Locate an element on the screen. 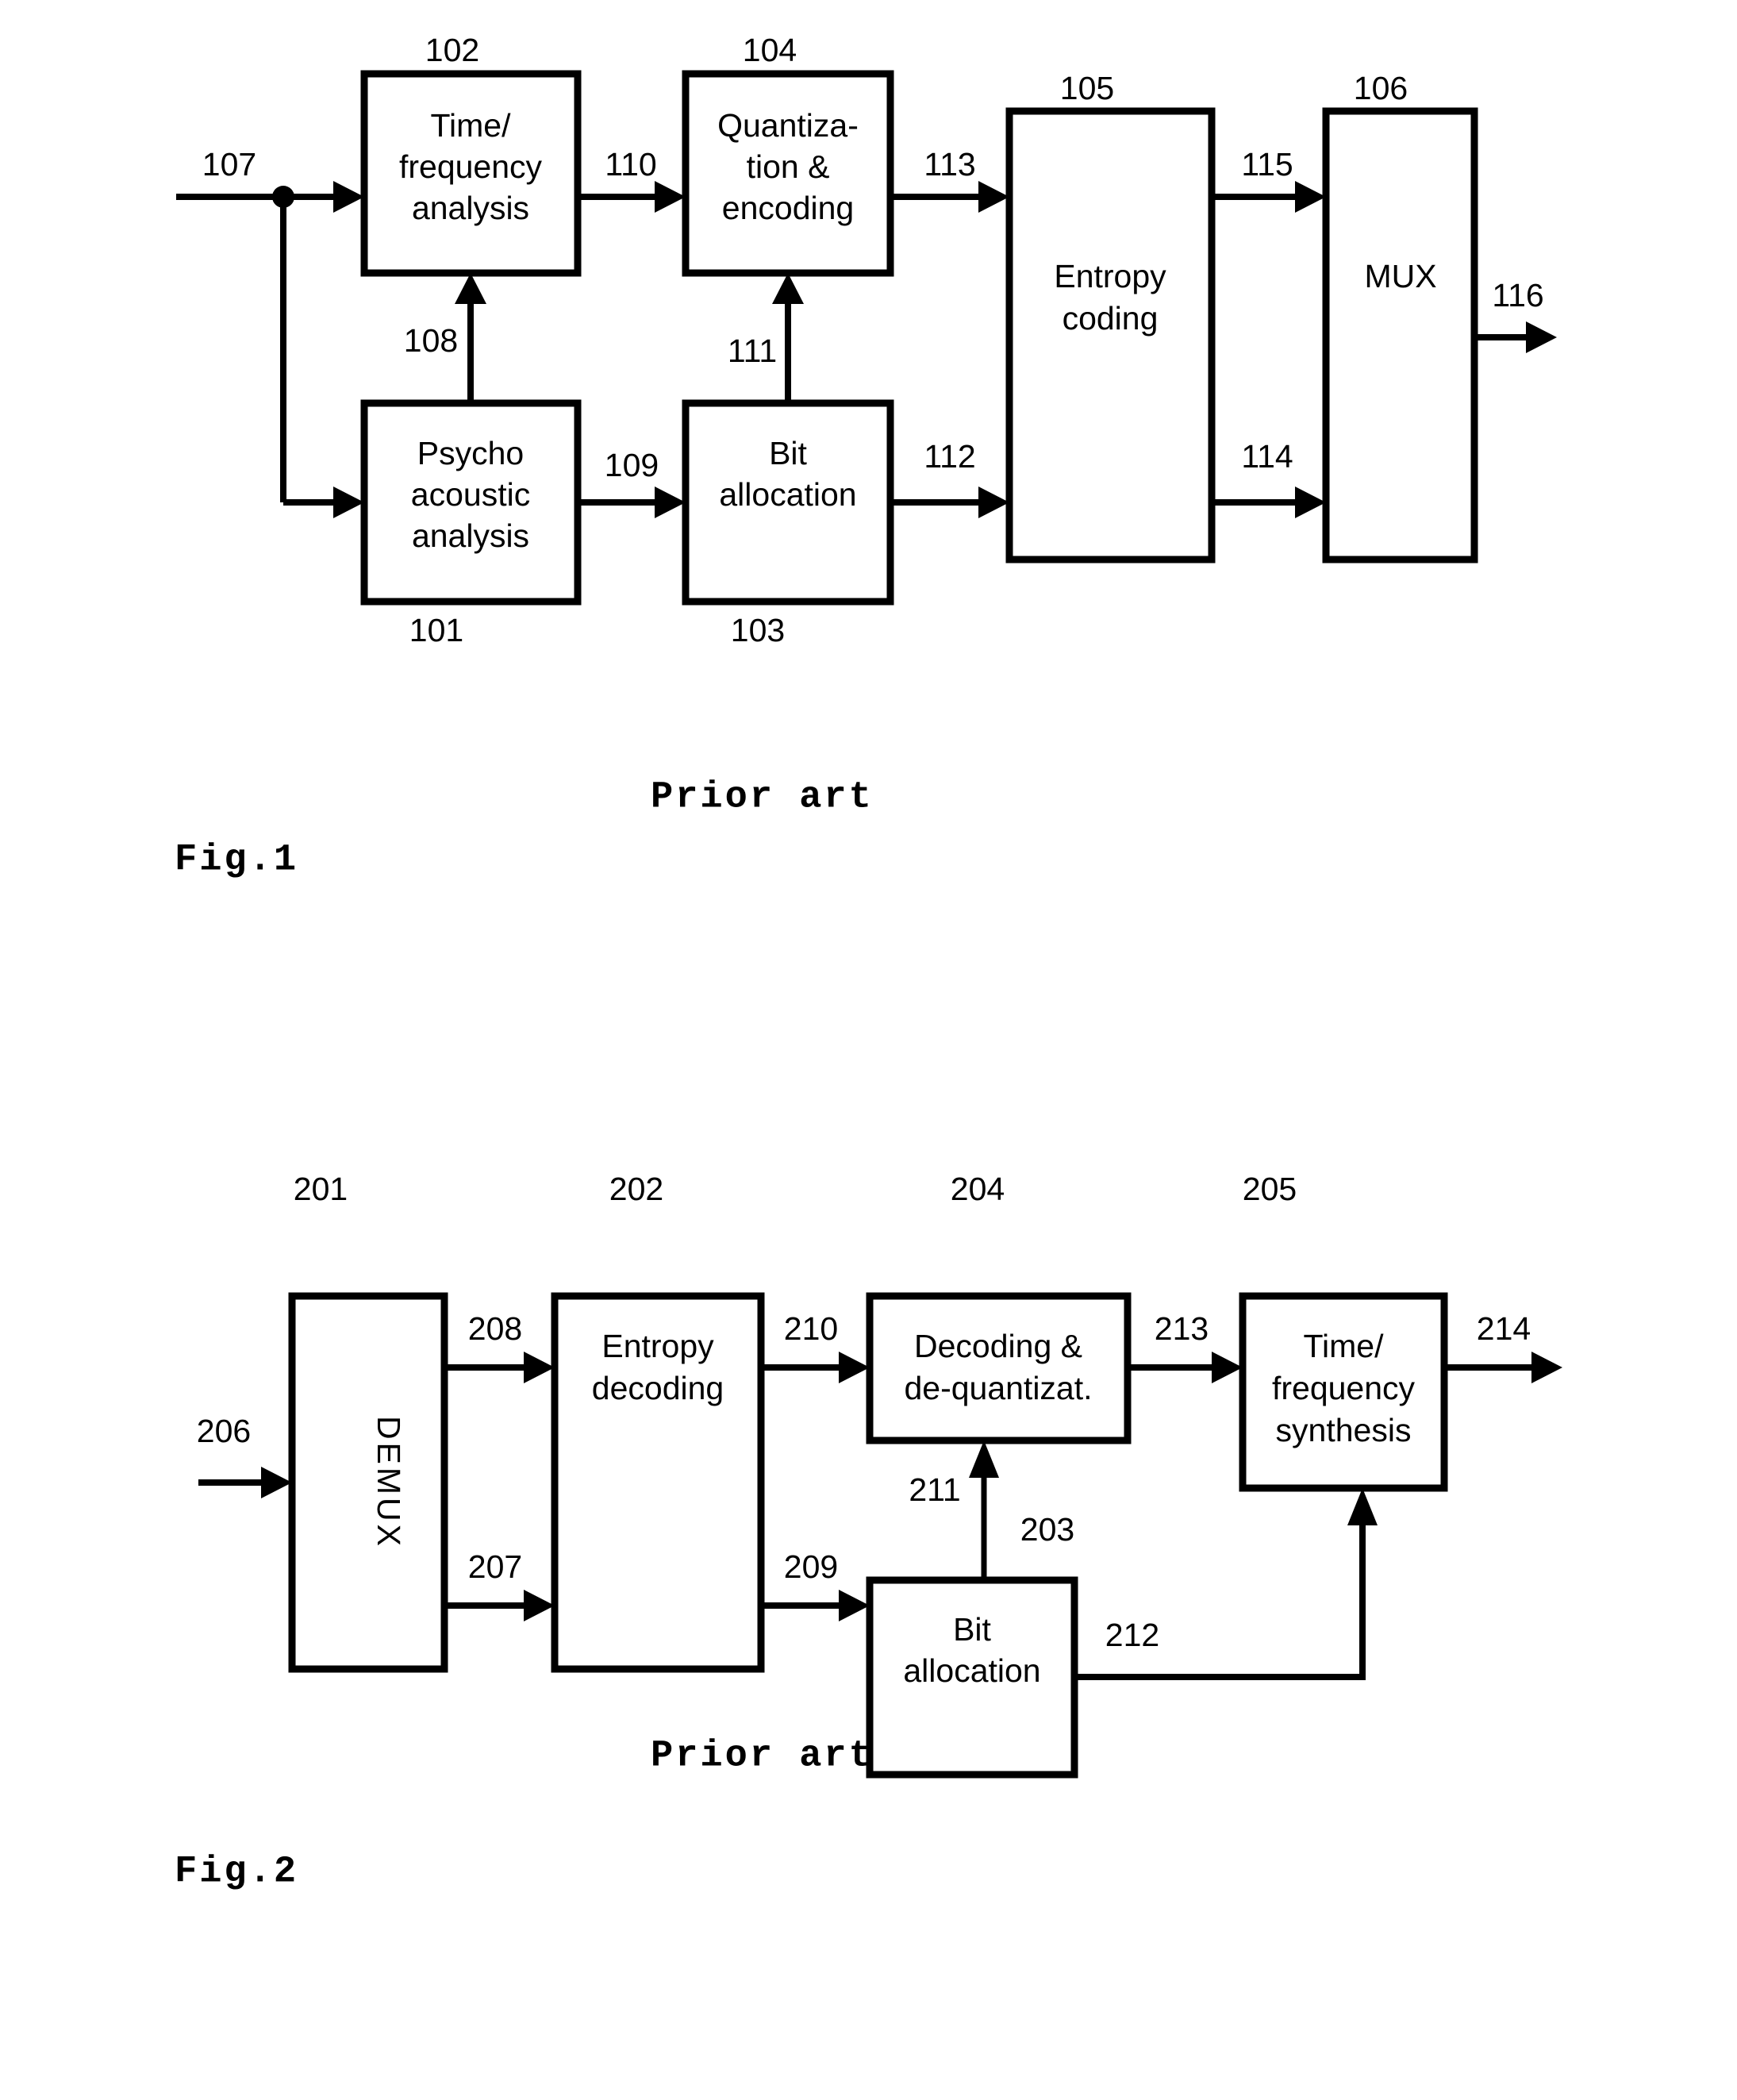 The height and width of the screenshot is (2100, 1737). fig1-caption: Fig.1 is located at coordinates (237, 860).